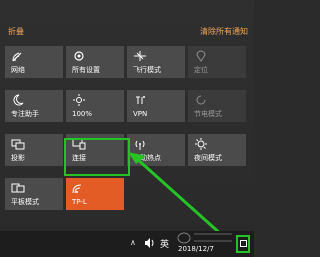 Image resolution: width=320 pixels, height=257 pixels. What do you see at coordinates (201, 100) in the screenshot?
I see `battery-saver-icon` at bounding box center [201, 100].